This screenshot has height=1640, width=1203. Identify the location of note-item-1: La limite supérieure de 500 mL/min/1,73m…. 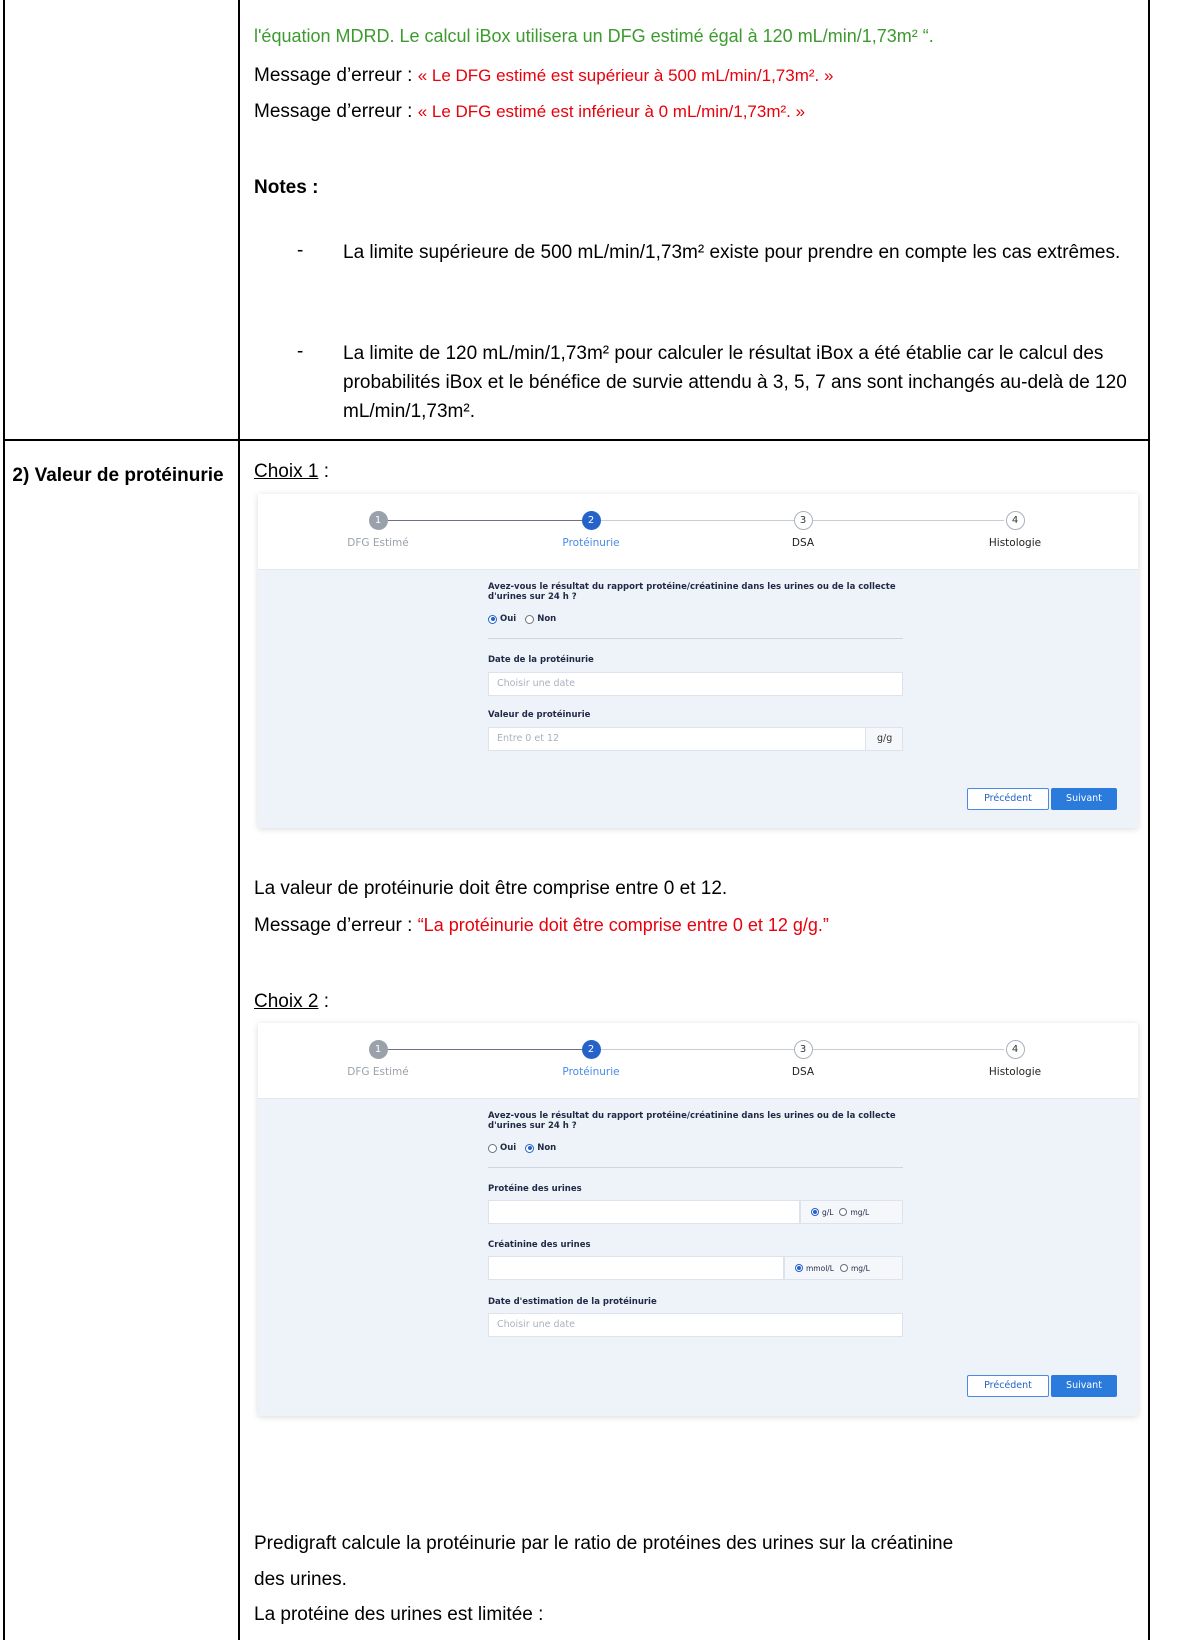
(732, 252).